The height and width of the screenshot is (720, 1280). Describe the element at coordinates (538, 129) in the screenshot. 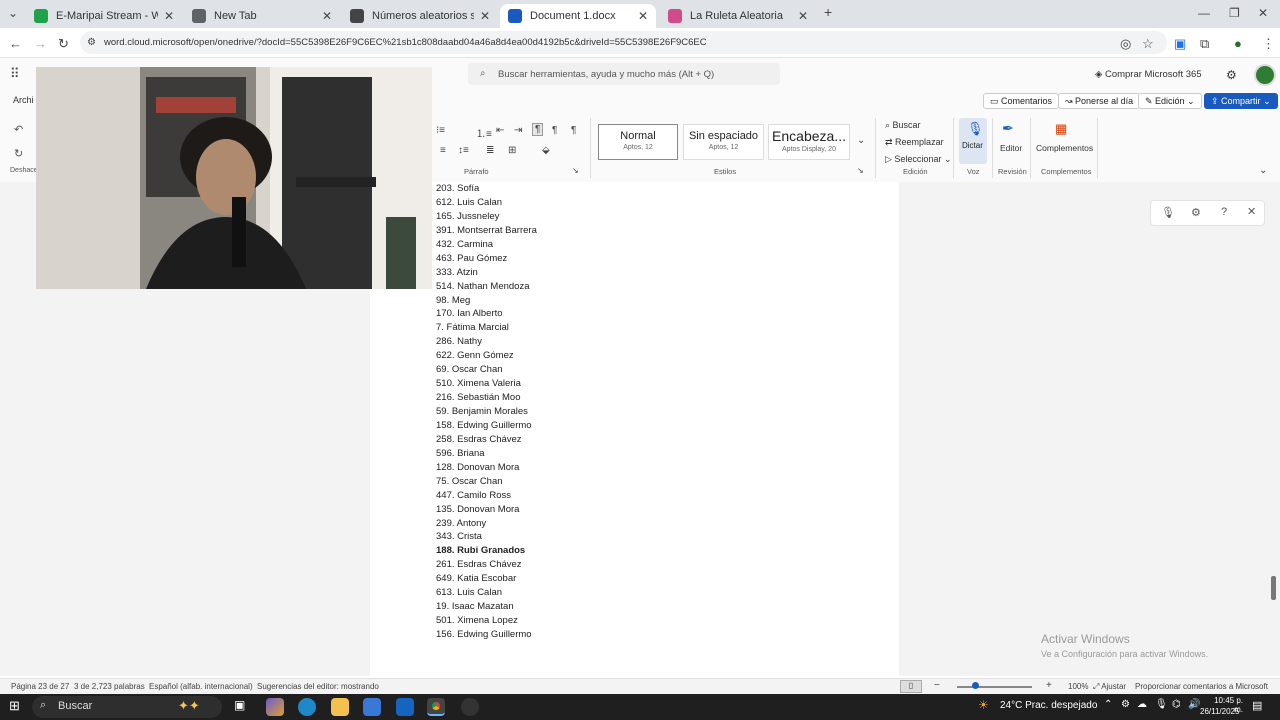

I see `ltr-icon: ¶` at that location.